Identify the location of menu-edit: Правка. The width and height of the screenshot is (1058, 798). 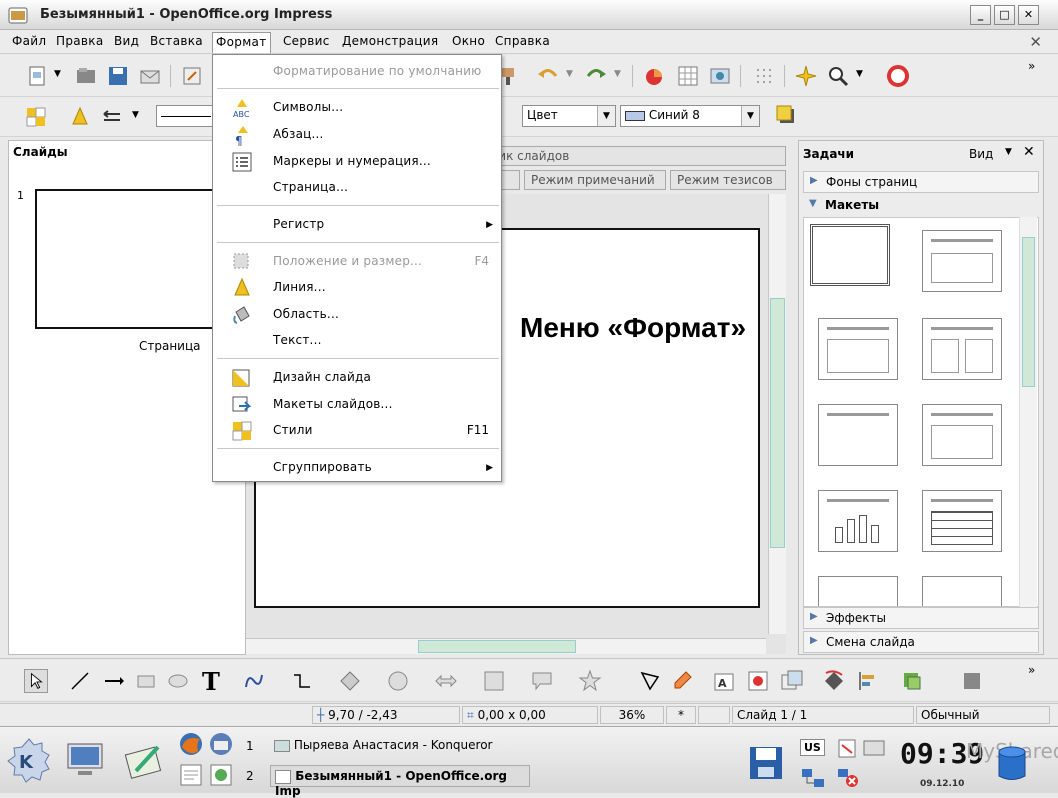
(79, 41).